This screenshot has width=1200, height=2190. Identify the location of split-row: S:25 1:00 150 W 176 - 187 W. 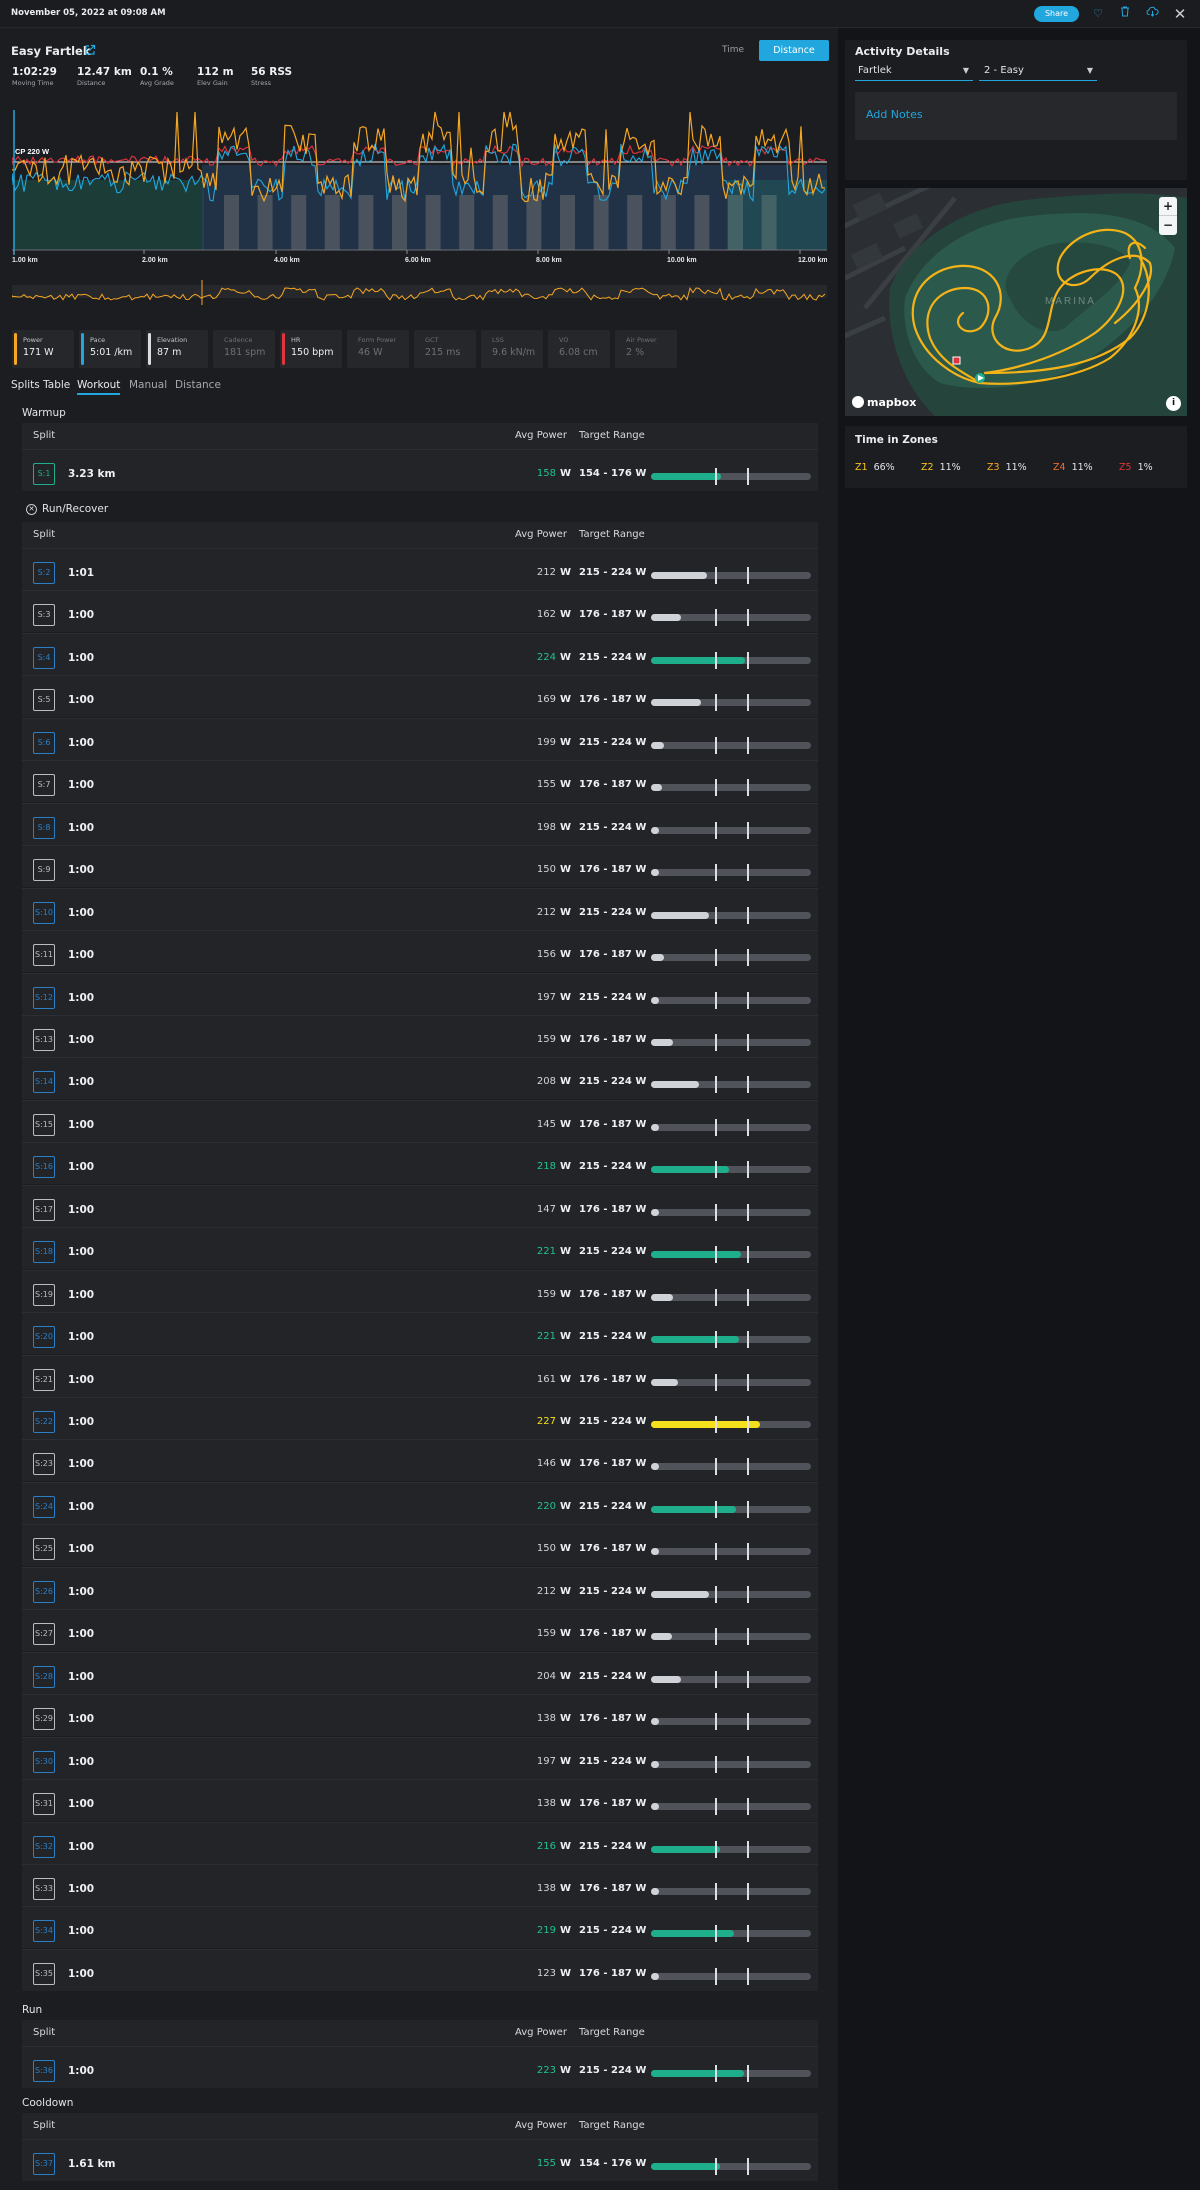
(420, 1545).